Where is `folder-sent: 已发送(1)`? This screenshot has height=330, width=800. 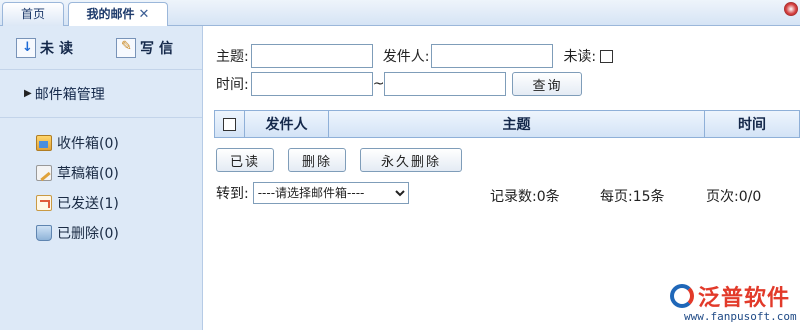
folder-sent: 已发送(1) is located at coordinates (101, 203).